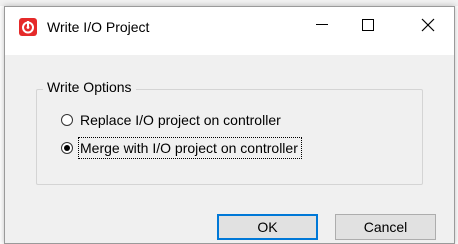 This screenshot has height=244, width=458. What do you see at coordinates (190, 148) in the screenshot?
I see `merge-option-label: Merge with I/O project on controller` at bounding box center [190, 148].